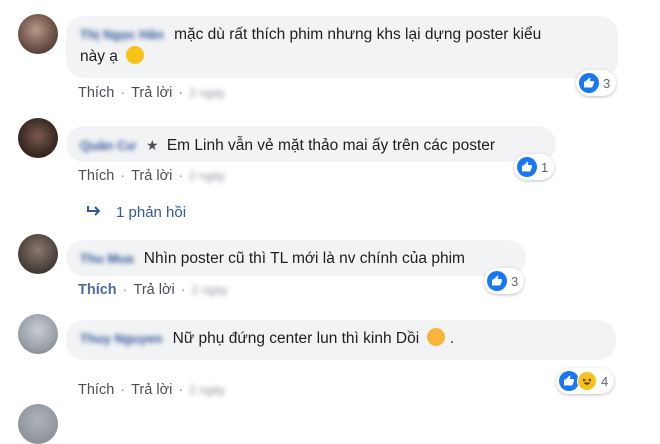 Image resolution: width=660 pixels, height=444 pixels. What do you see at coordinates (545, 167) in the screenshot?
I see `reaction-count: 1` at bounding box center [545, 167].